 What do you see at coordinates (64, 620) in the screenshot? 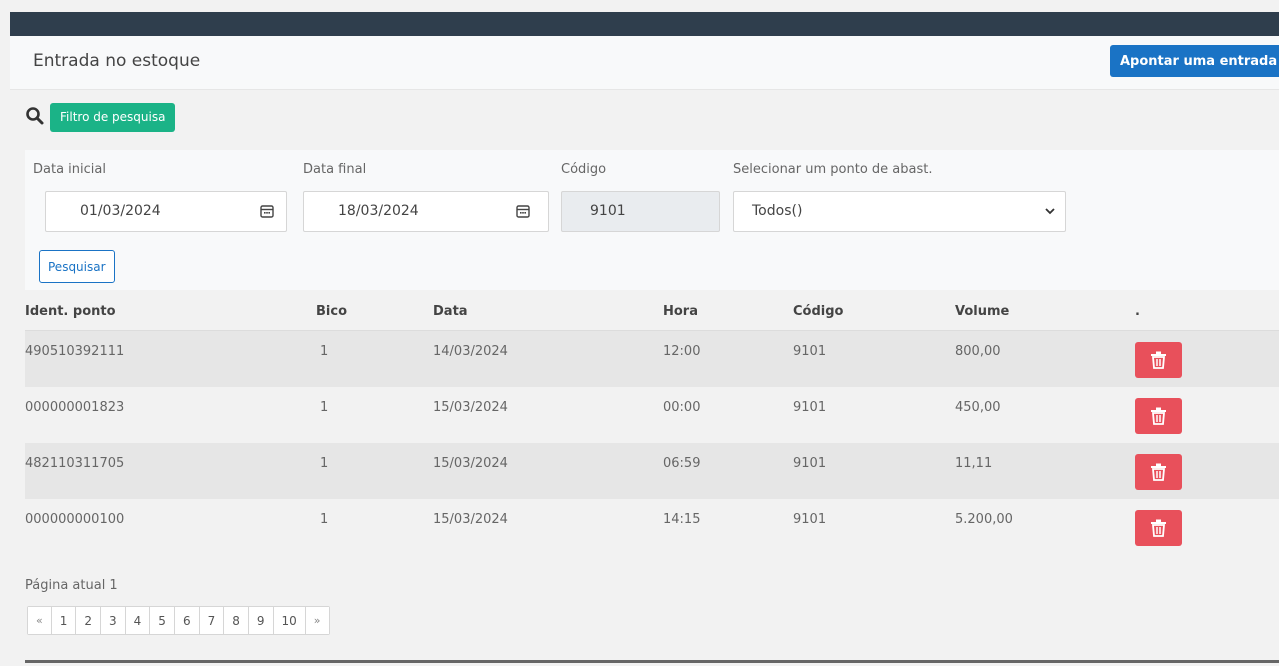
I see `page-button-1: 1` at bounding box center [64, 620].